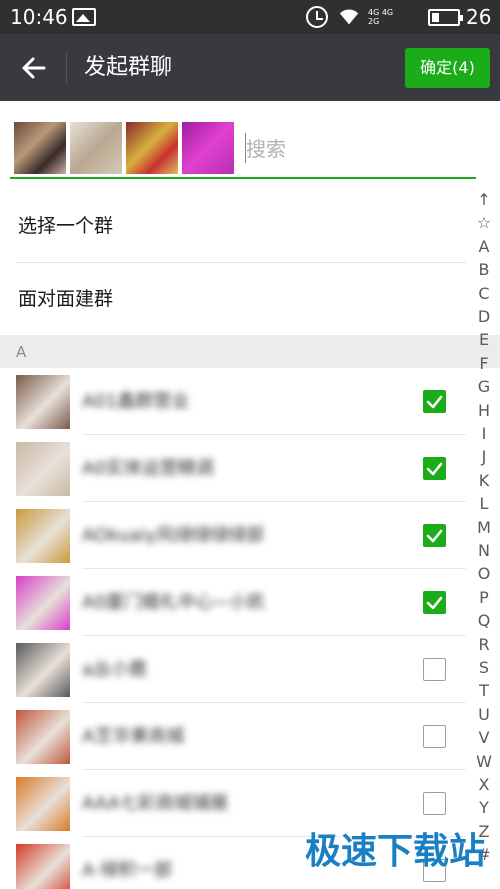 Image resolution: width=500 pixels, height=889 pixels. I want to click on battery-level: 26, so click(479, 17).